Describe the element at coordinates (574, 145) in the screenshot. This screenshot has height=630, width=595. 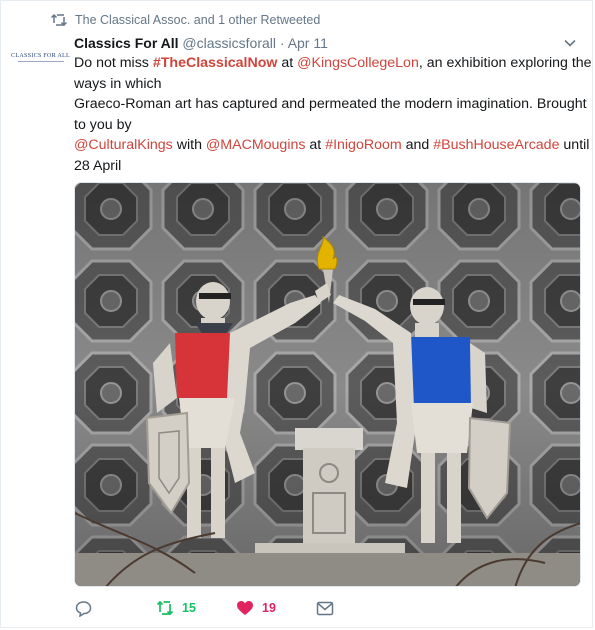
I see `text-segment: until` at that location.